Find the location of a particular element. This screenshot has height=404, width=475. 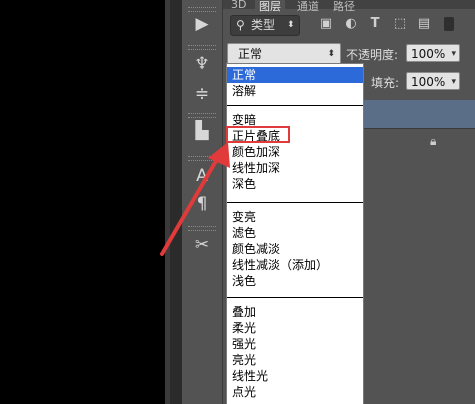

tab-channels: 通道 is located at coordinates (308, 7).